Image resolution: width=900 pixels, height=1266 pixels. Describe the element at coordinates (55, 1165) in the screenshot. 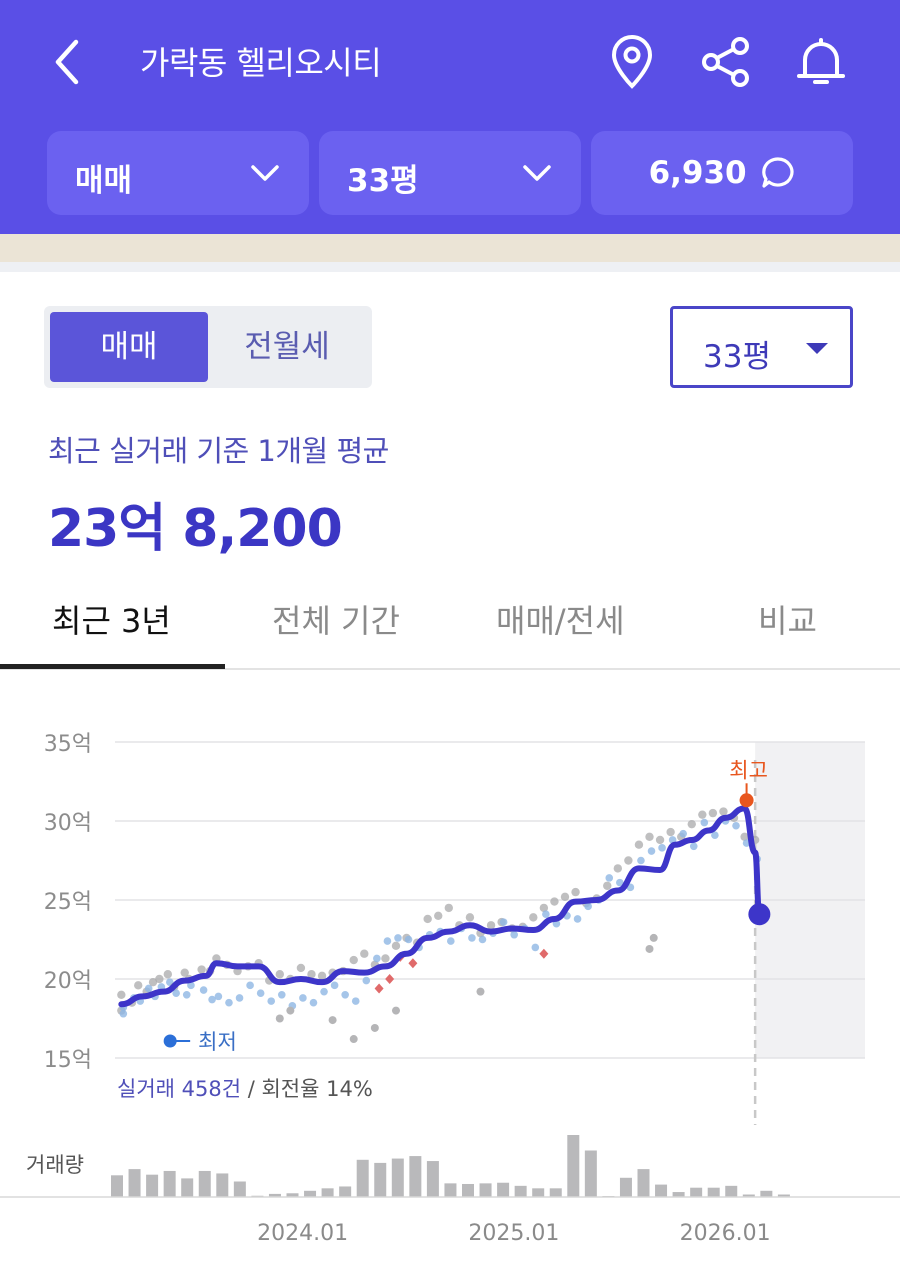

I see `volume-label: 거래량` at that location.